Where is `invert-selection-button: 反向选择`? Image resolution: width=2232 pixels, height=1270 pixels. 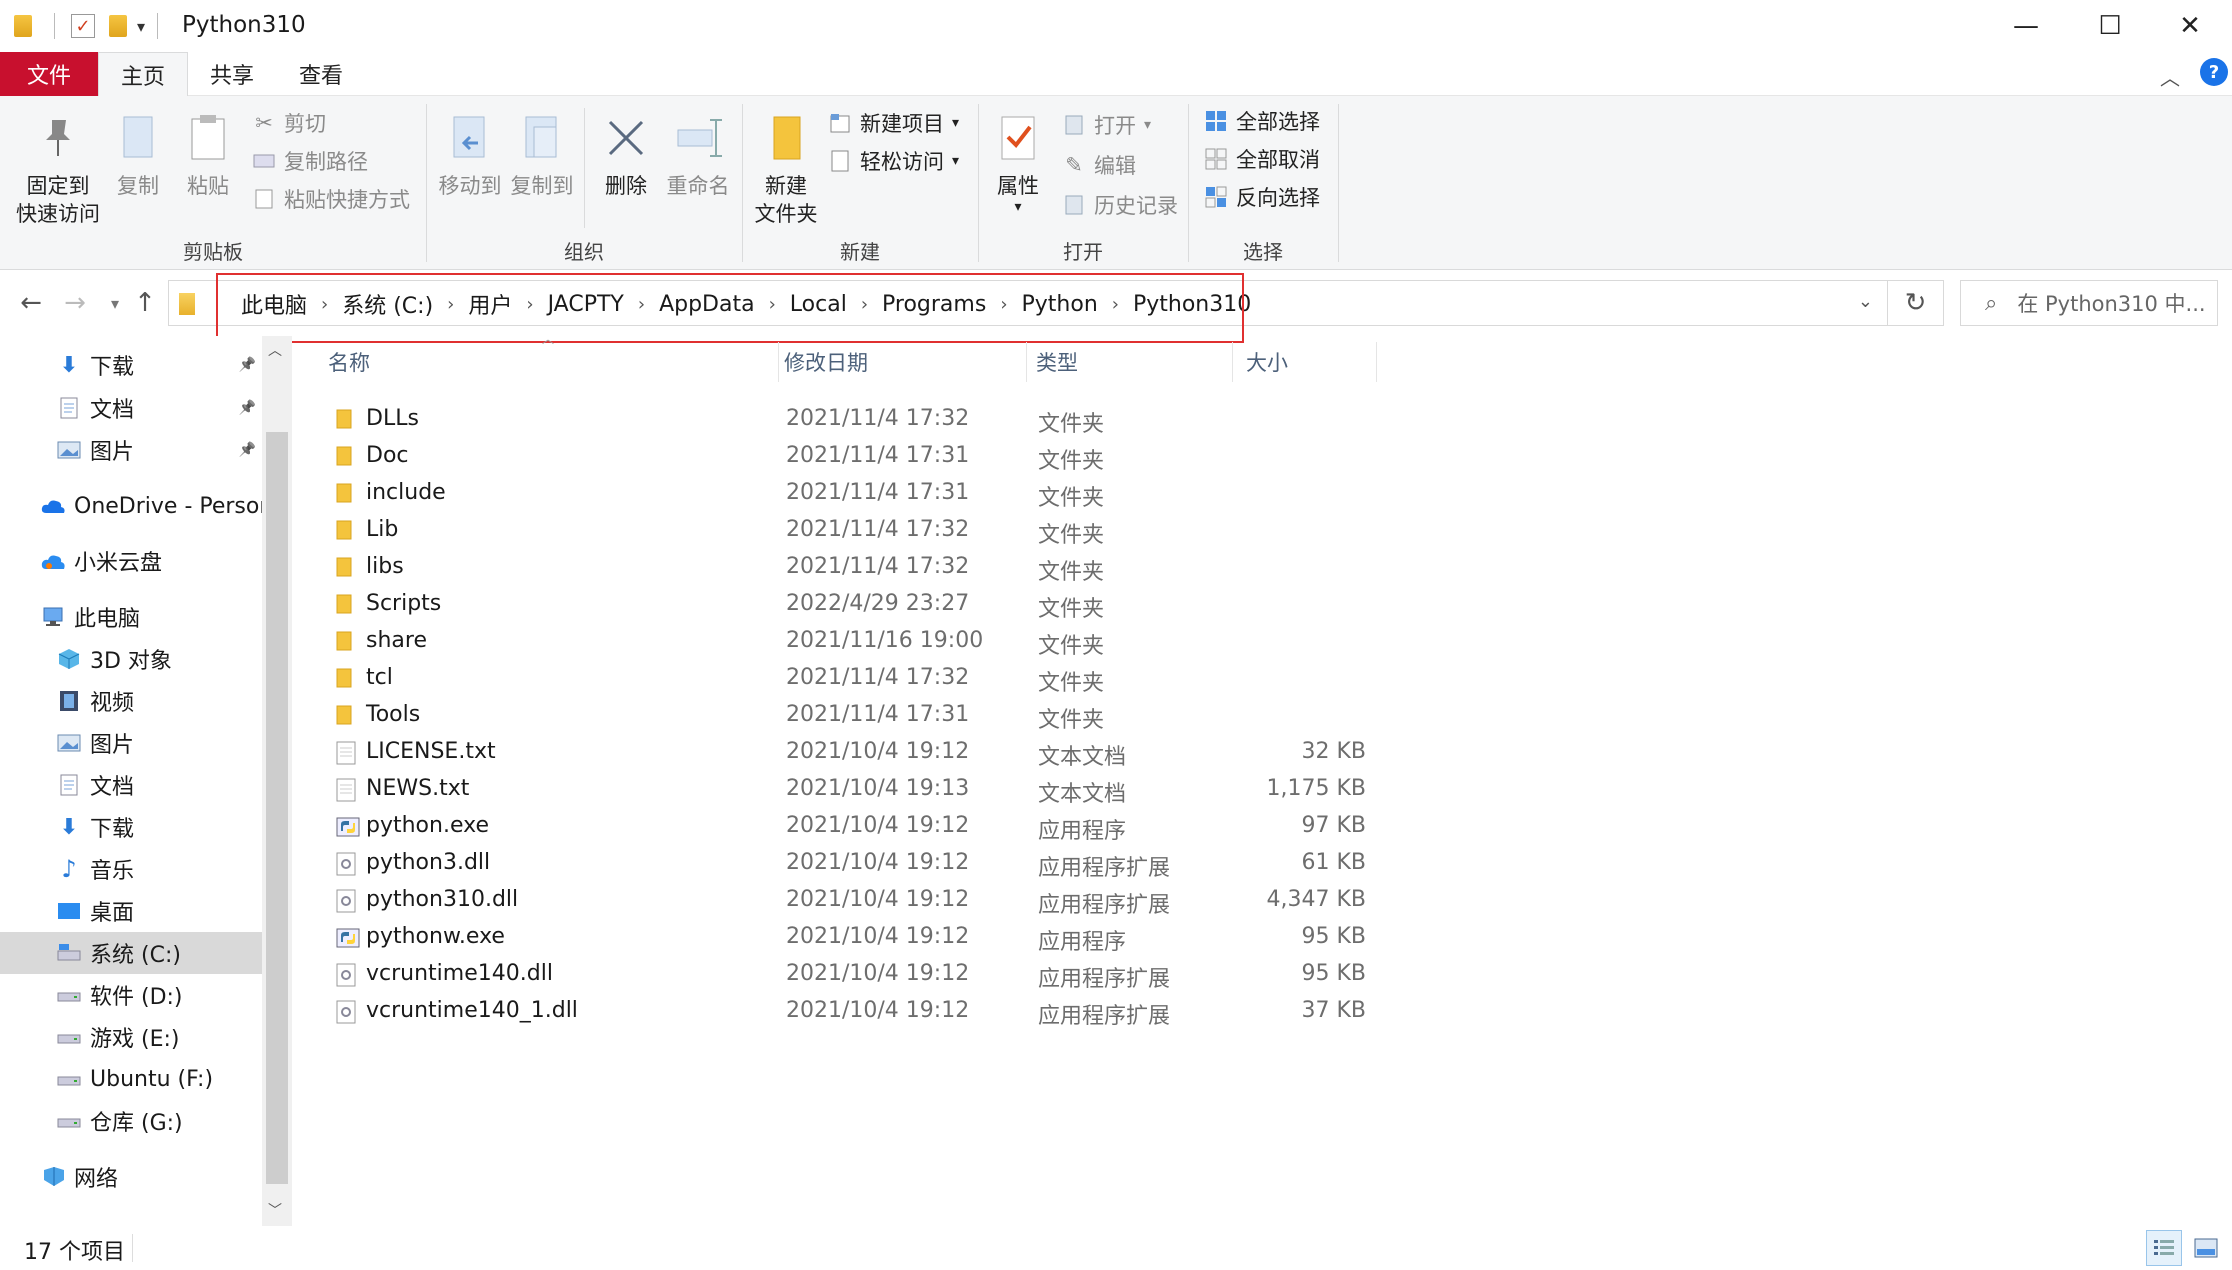
invert-selection-button: 反向选择 is located at coordinates (1262, 197).